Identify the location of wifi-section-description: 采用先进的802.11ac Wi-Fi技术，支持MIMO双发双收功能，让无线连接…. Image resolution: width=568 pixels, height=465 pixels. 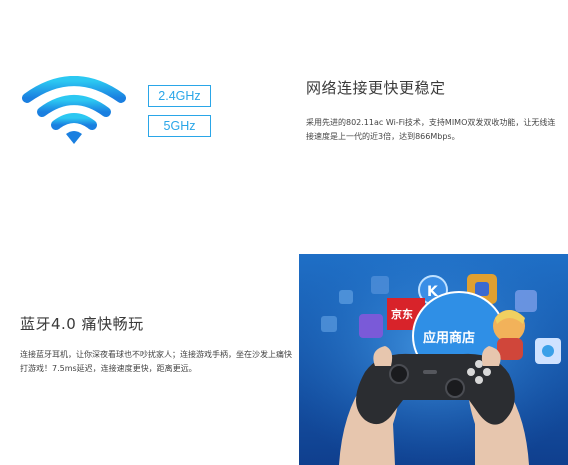
(431, 129).